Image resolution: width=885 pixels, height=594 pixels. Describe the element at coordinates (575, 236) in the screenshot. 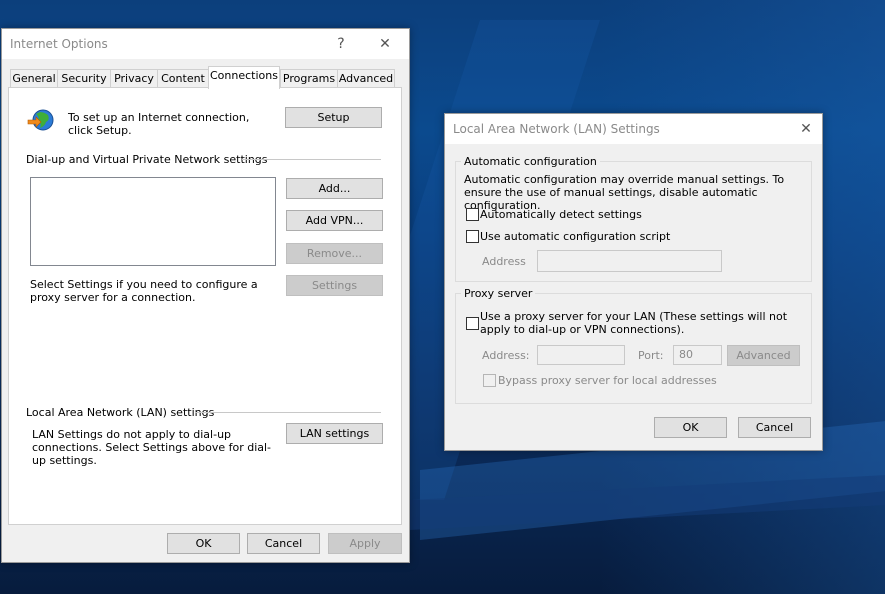

I see `auto-script-label: Use automatic configuration script` at that location.